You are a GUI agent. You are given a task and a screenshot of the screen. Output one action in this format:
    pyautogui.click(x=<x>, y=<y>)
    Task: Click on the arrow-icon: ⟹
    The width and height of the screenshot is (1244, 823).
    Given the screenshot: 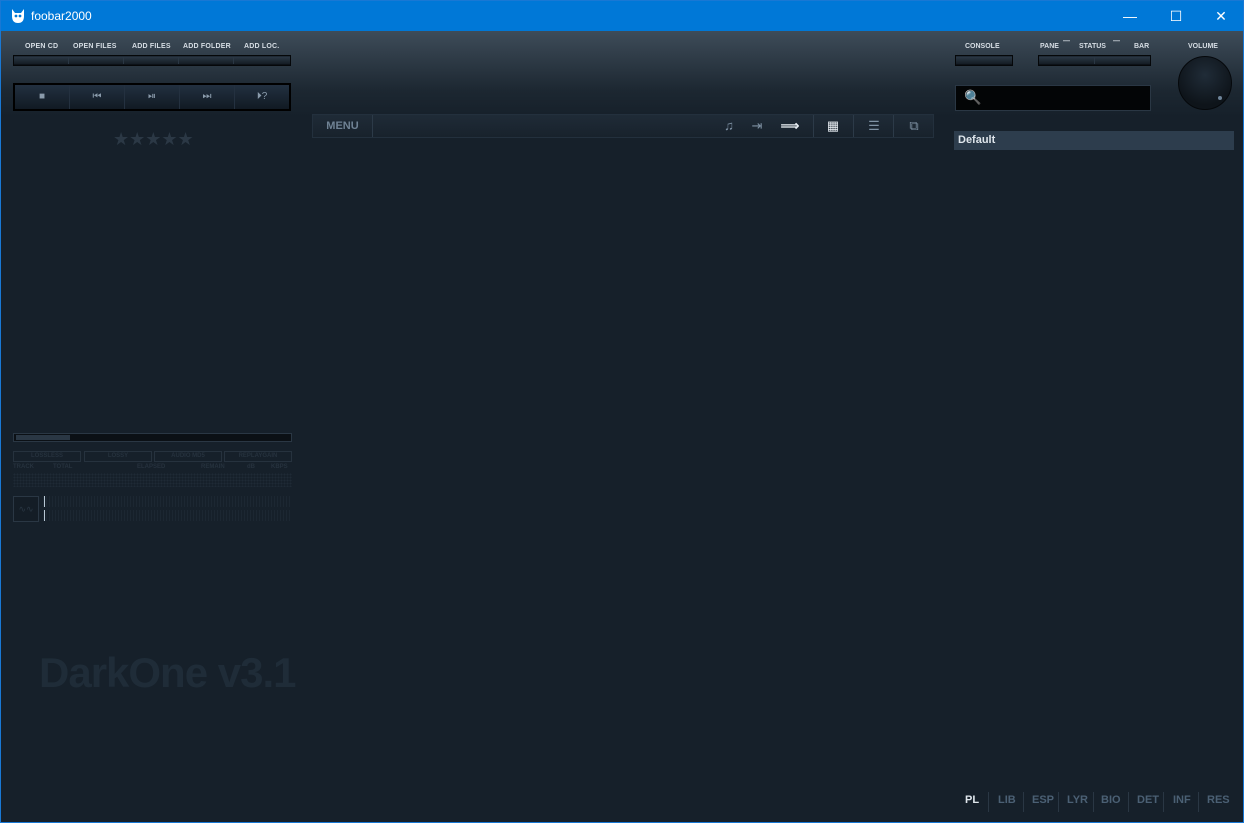 What is the action you would take?
    pyautogui.click(x=790, y=126)
    